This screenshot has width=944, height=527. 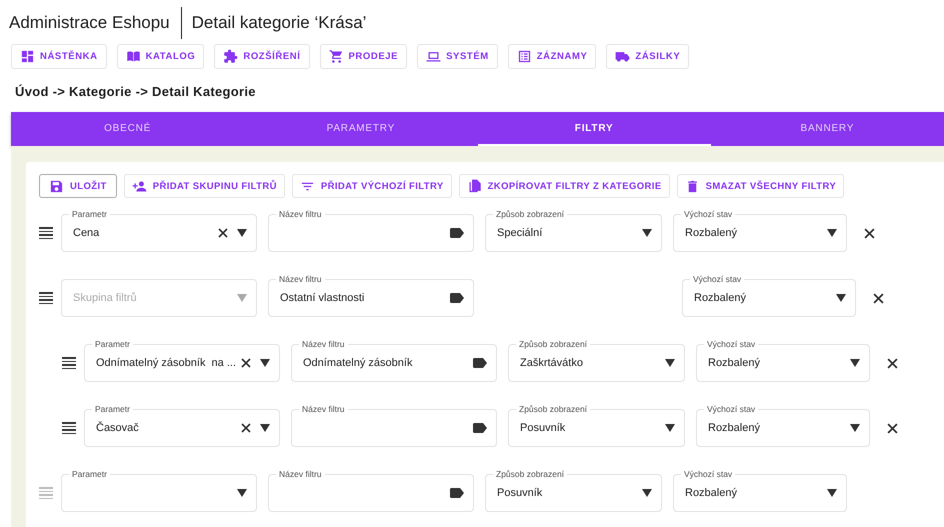 What do you see at coordinates (56, 186) in the screenshot?
I see `save-icon` at bounding box center [56, 186].